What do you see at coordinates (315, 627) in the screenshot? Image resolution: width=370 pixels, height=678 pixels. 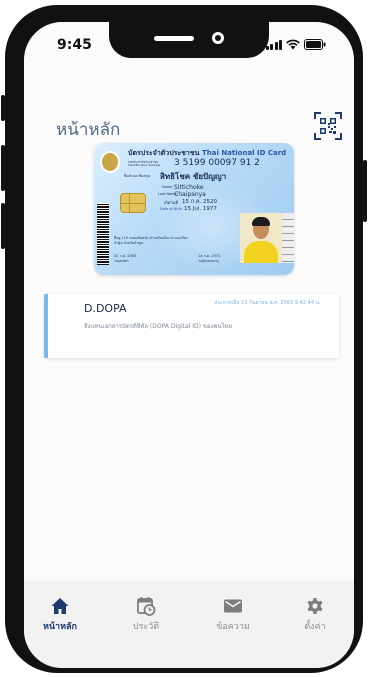 I see `nav-label-settings: ตั้งค่า` at bounding box center [315, 627].